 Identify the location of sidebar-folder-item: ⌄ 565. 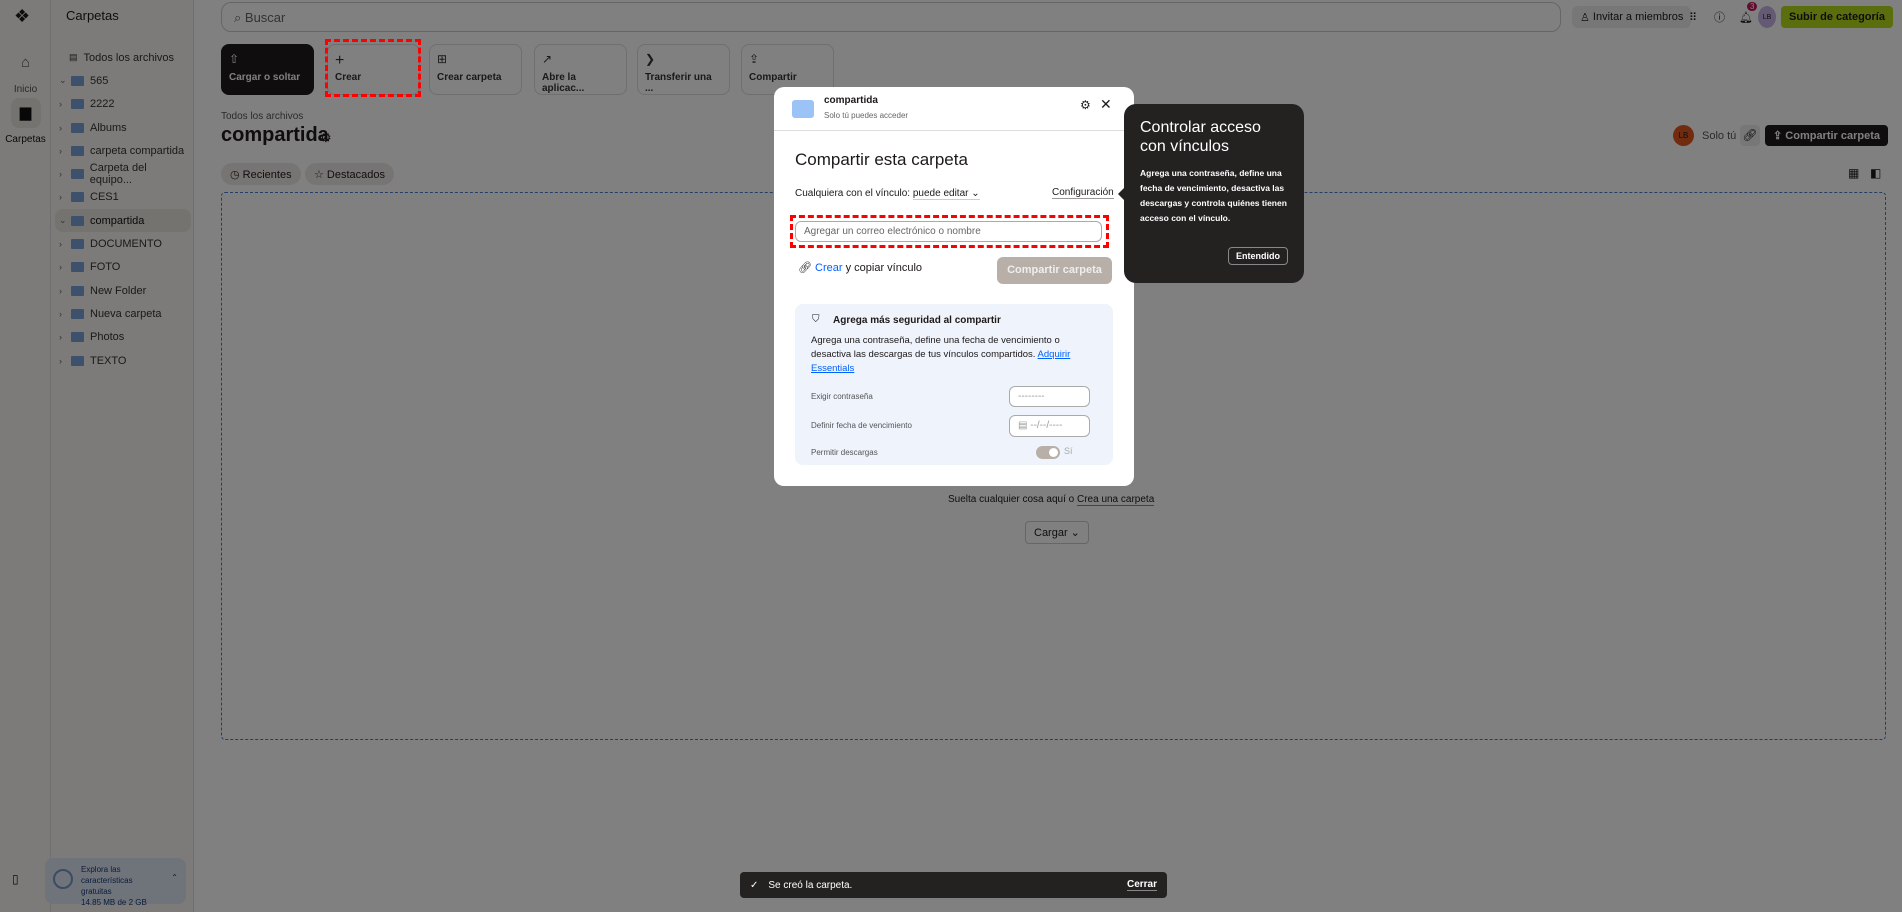
(123, 80).